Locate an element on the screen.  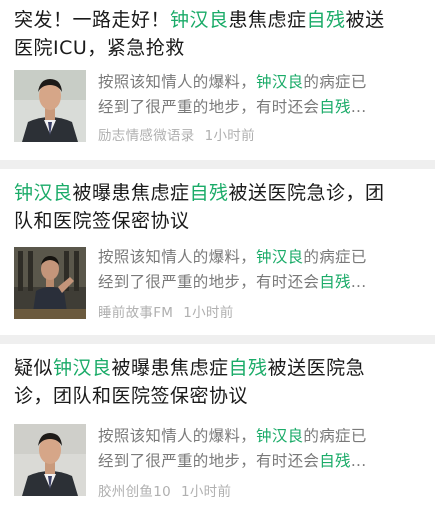
result-title: 疑似钟汉良被曝患焦虑症自残被送医院急 诊，团队和医院签保密协议 is located at coordinates (219, 382).